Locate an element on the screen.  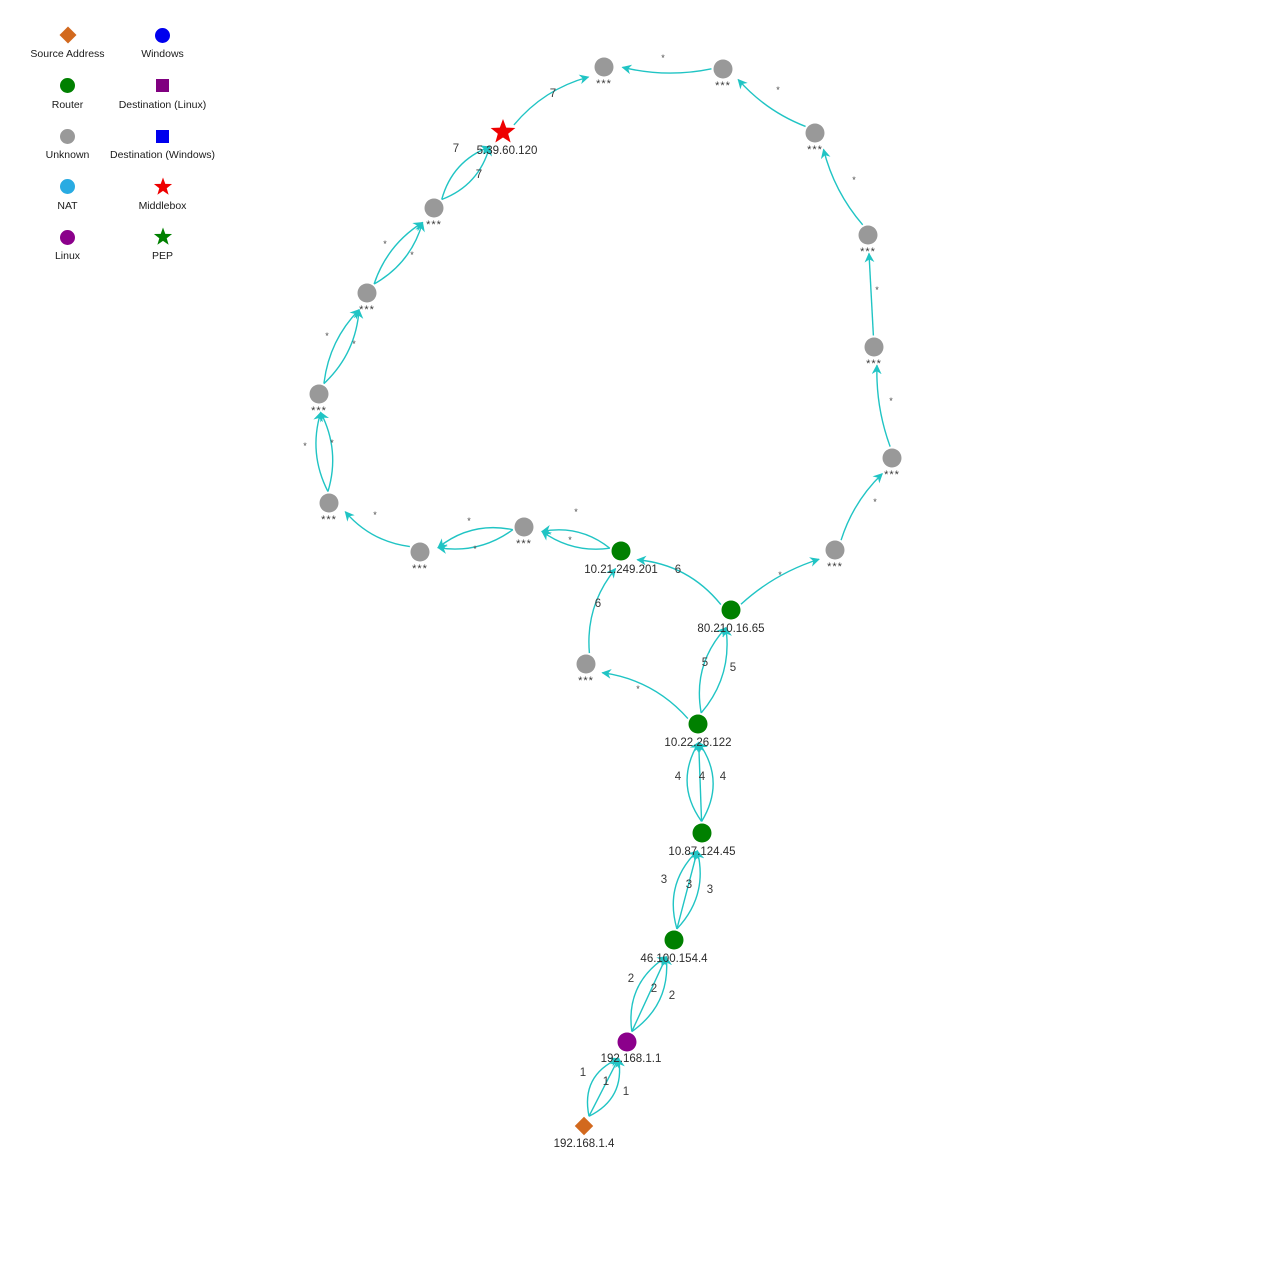
graph-node-router: 10.21.249.201 is located at coordinates (621, 559).